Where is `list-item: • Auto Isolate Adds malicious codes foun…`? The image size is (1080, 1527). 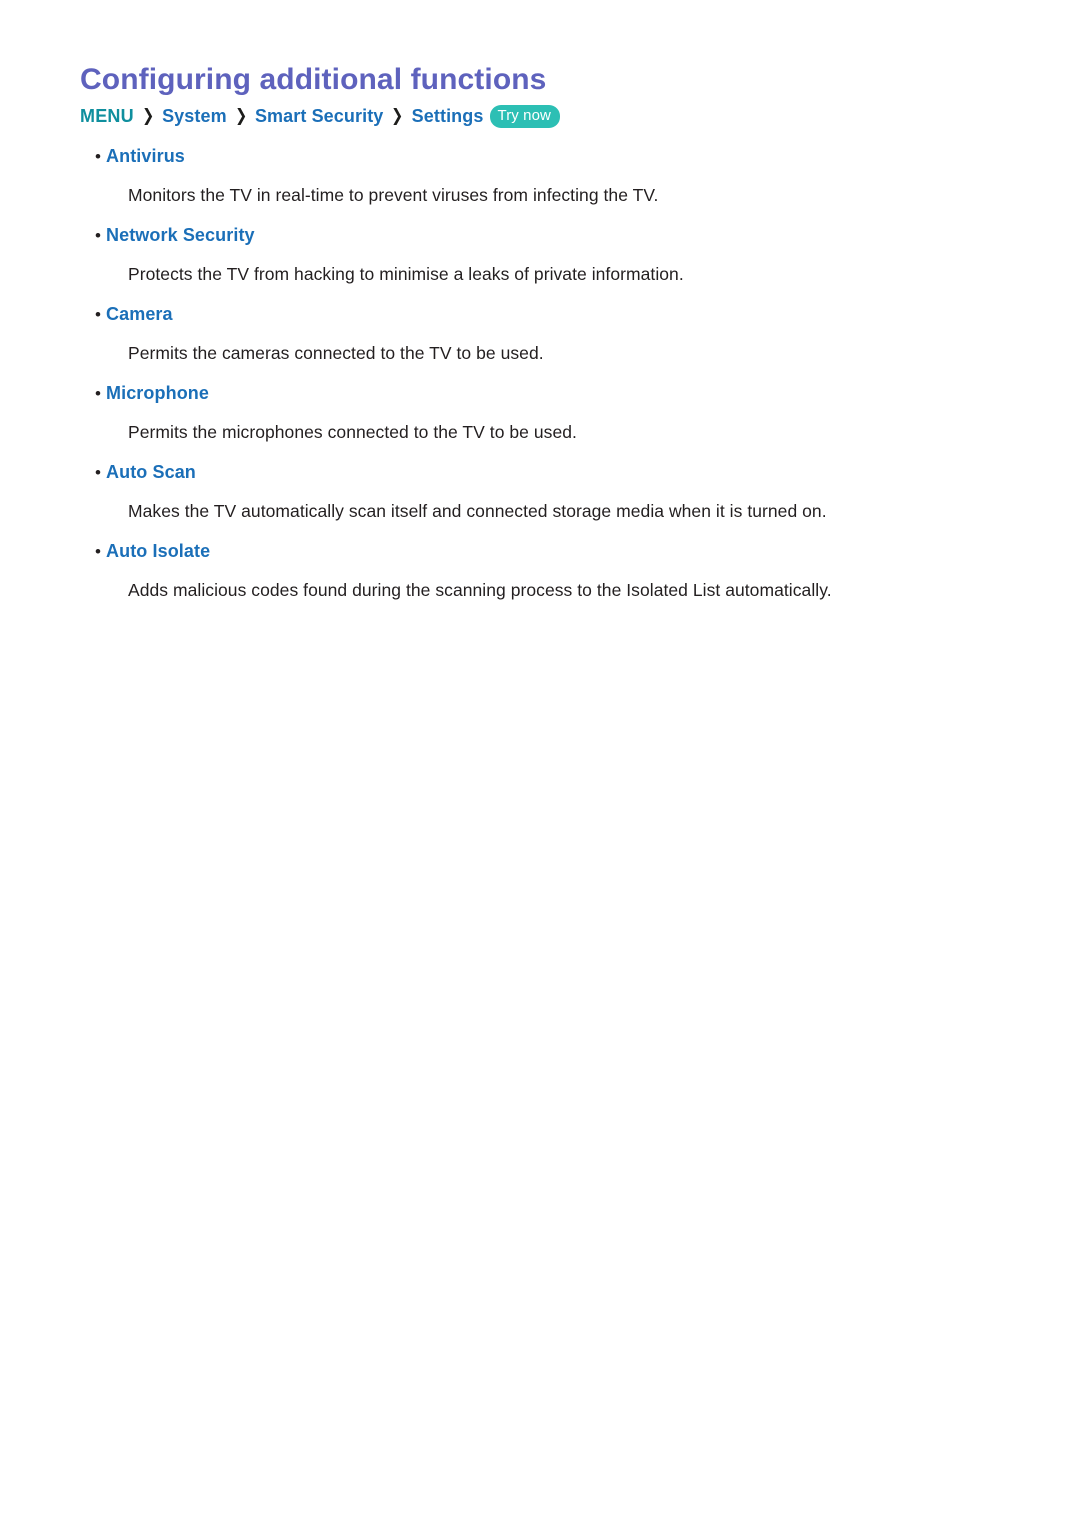 list-item: • Auto Isolate Adds malicious codes foun… is located at coordinates (521, 570).